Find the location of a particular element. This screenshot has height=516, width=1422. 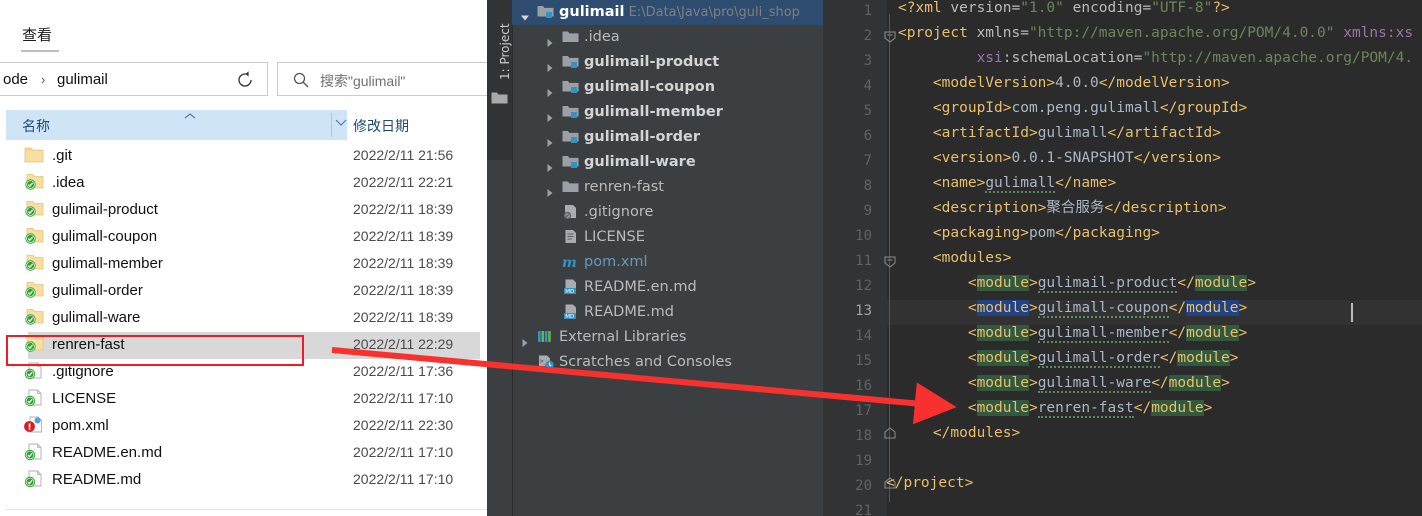

file-row: gulimall-ware 2022/2/11 18:39 is located at coordinates (246, 318).